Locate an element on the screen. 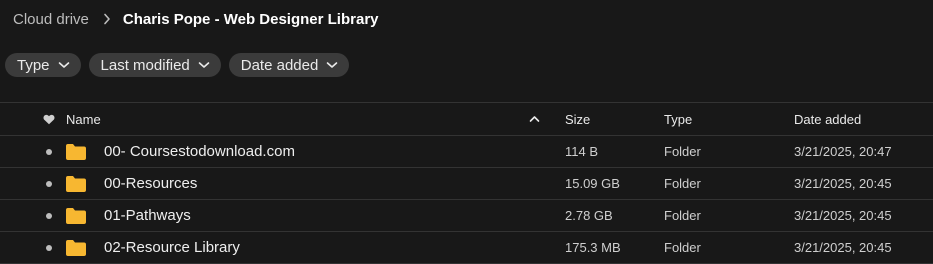 The height and width of the screenshot is (264, 933). file-name: 02-Resource Library is located at coordinates (172, 247).